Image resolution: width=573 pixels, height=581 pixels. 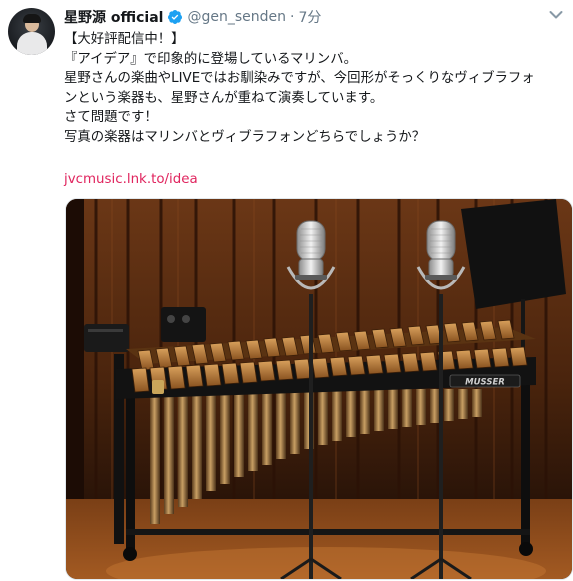 What do you see at coordinates (309, 17) in the screenshot?
I see `tweet-timestamp: 7分` at bounding box center [309, 17].